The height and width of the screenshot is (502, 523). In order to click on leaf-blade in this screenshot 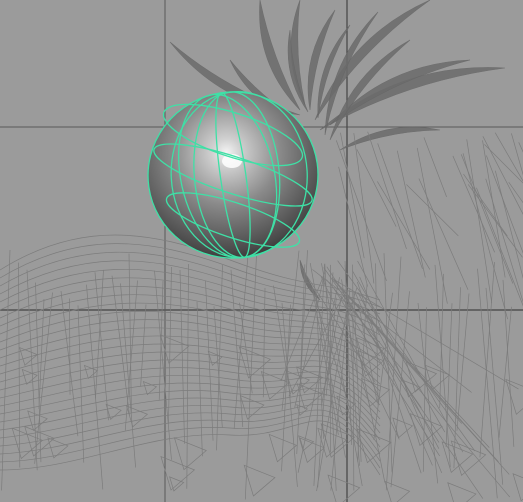, I will do `click(390, 138)`.